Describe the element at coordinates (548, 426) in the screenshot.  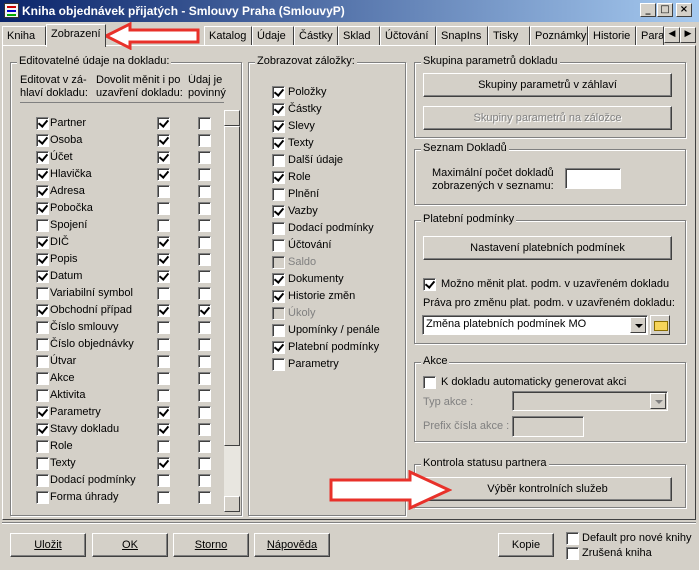
I see `action-prefix-input` at that location.